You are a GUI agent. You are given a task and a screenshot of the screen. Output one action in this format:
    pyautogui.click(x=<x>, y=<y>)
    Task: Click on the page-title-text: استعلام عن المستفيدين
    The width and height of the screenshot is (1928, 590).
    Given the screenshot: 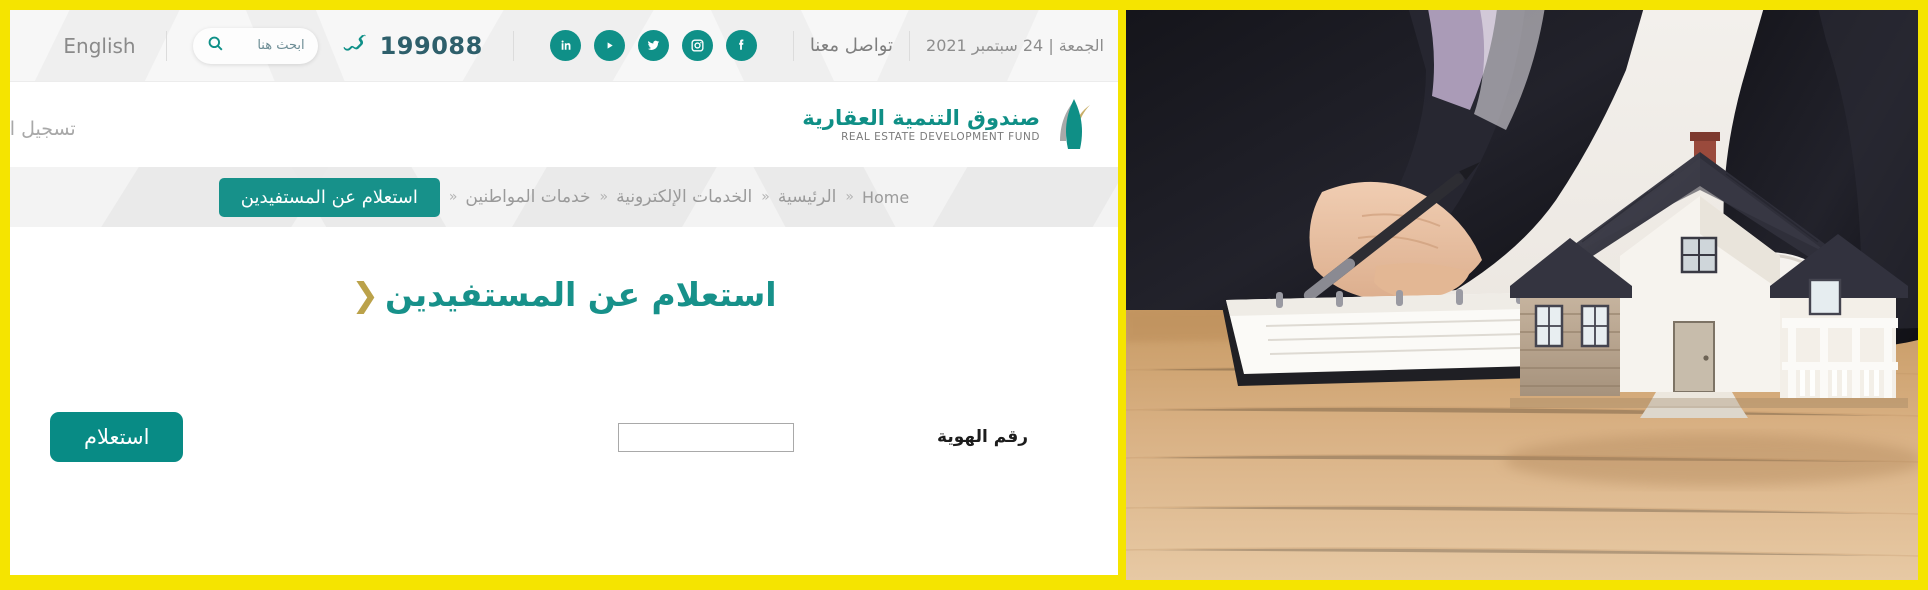 What is the action you would take?
    pyautogui.click(x=581, y=294)
    